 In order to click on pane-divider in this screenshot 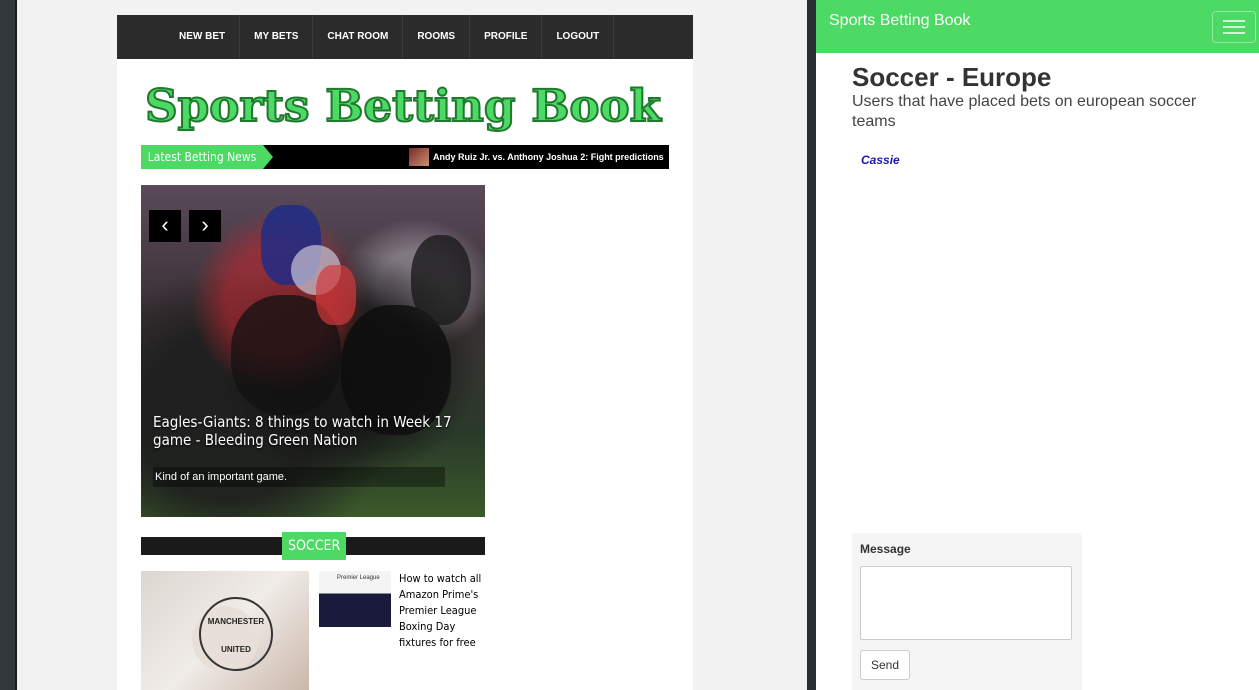, I will do `click(812, 345)`.